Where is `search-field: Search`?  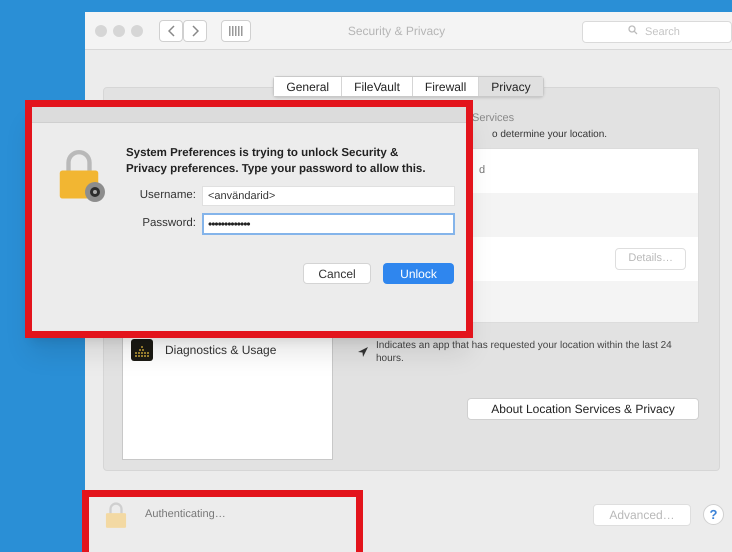 search-field: Search is located at coordinates (657, 31).